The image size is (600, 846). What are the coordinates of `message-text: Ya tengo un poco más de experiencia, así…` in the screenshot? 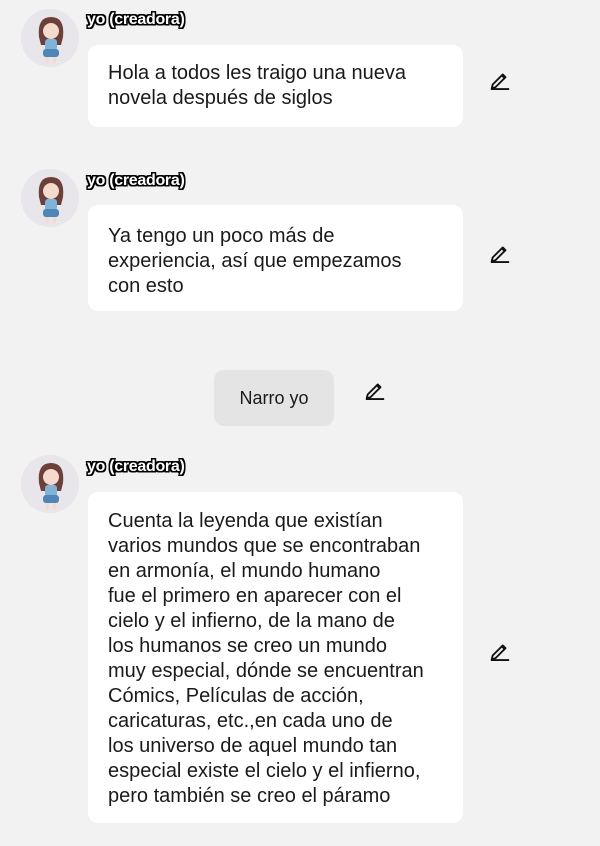 It's located at (255, 261).